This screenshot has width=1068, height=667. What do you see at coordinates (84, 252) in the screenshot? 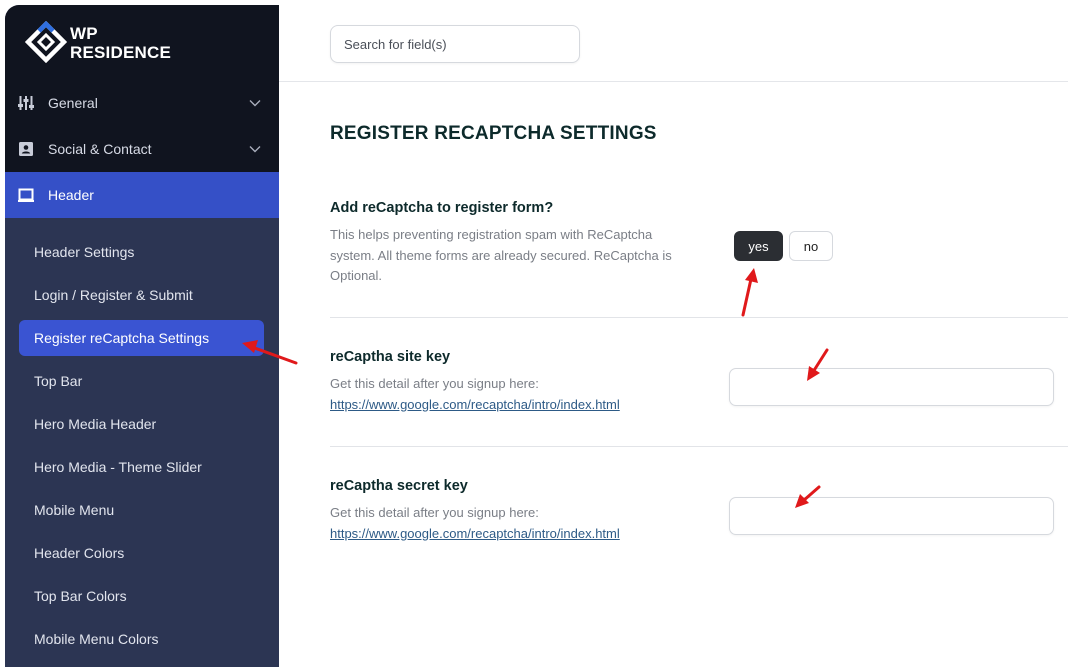
I see `sidebar-subitem-label: Header Settings` at bounding box center [84, 252].